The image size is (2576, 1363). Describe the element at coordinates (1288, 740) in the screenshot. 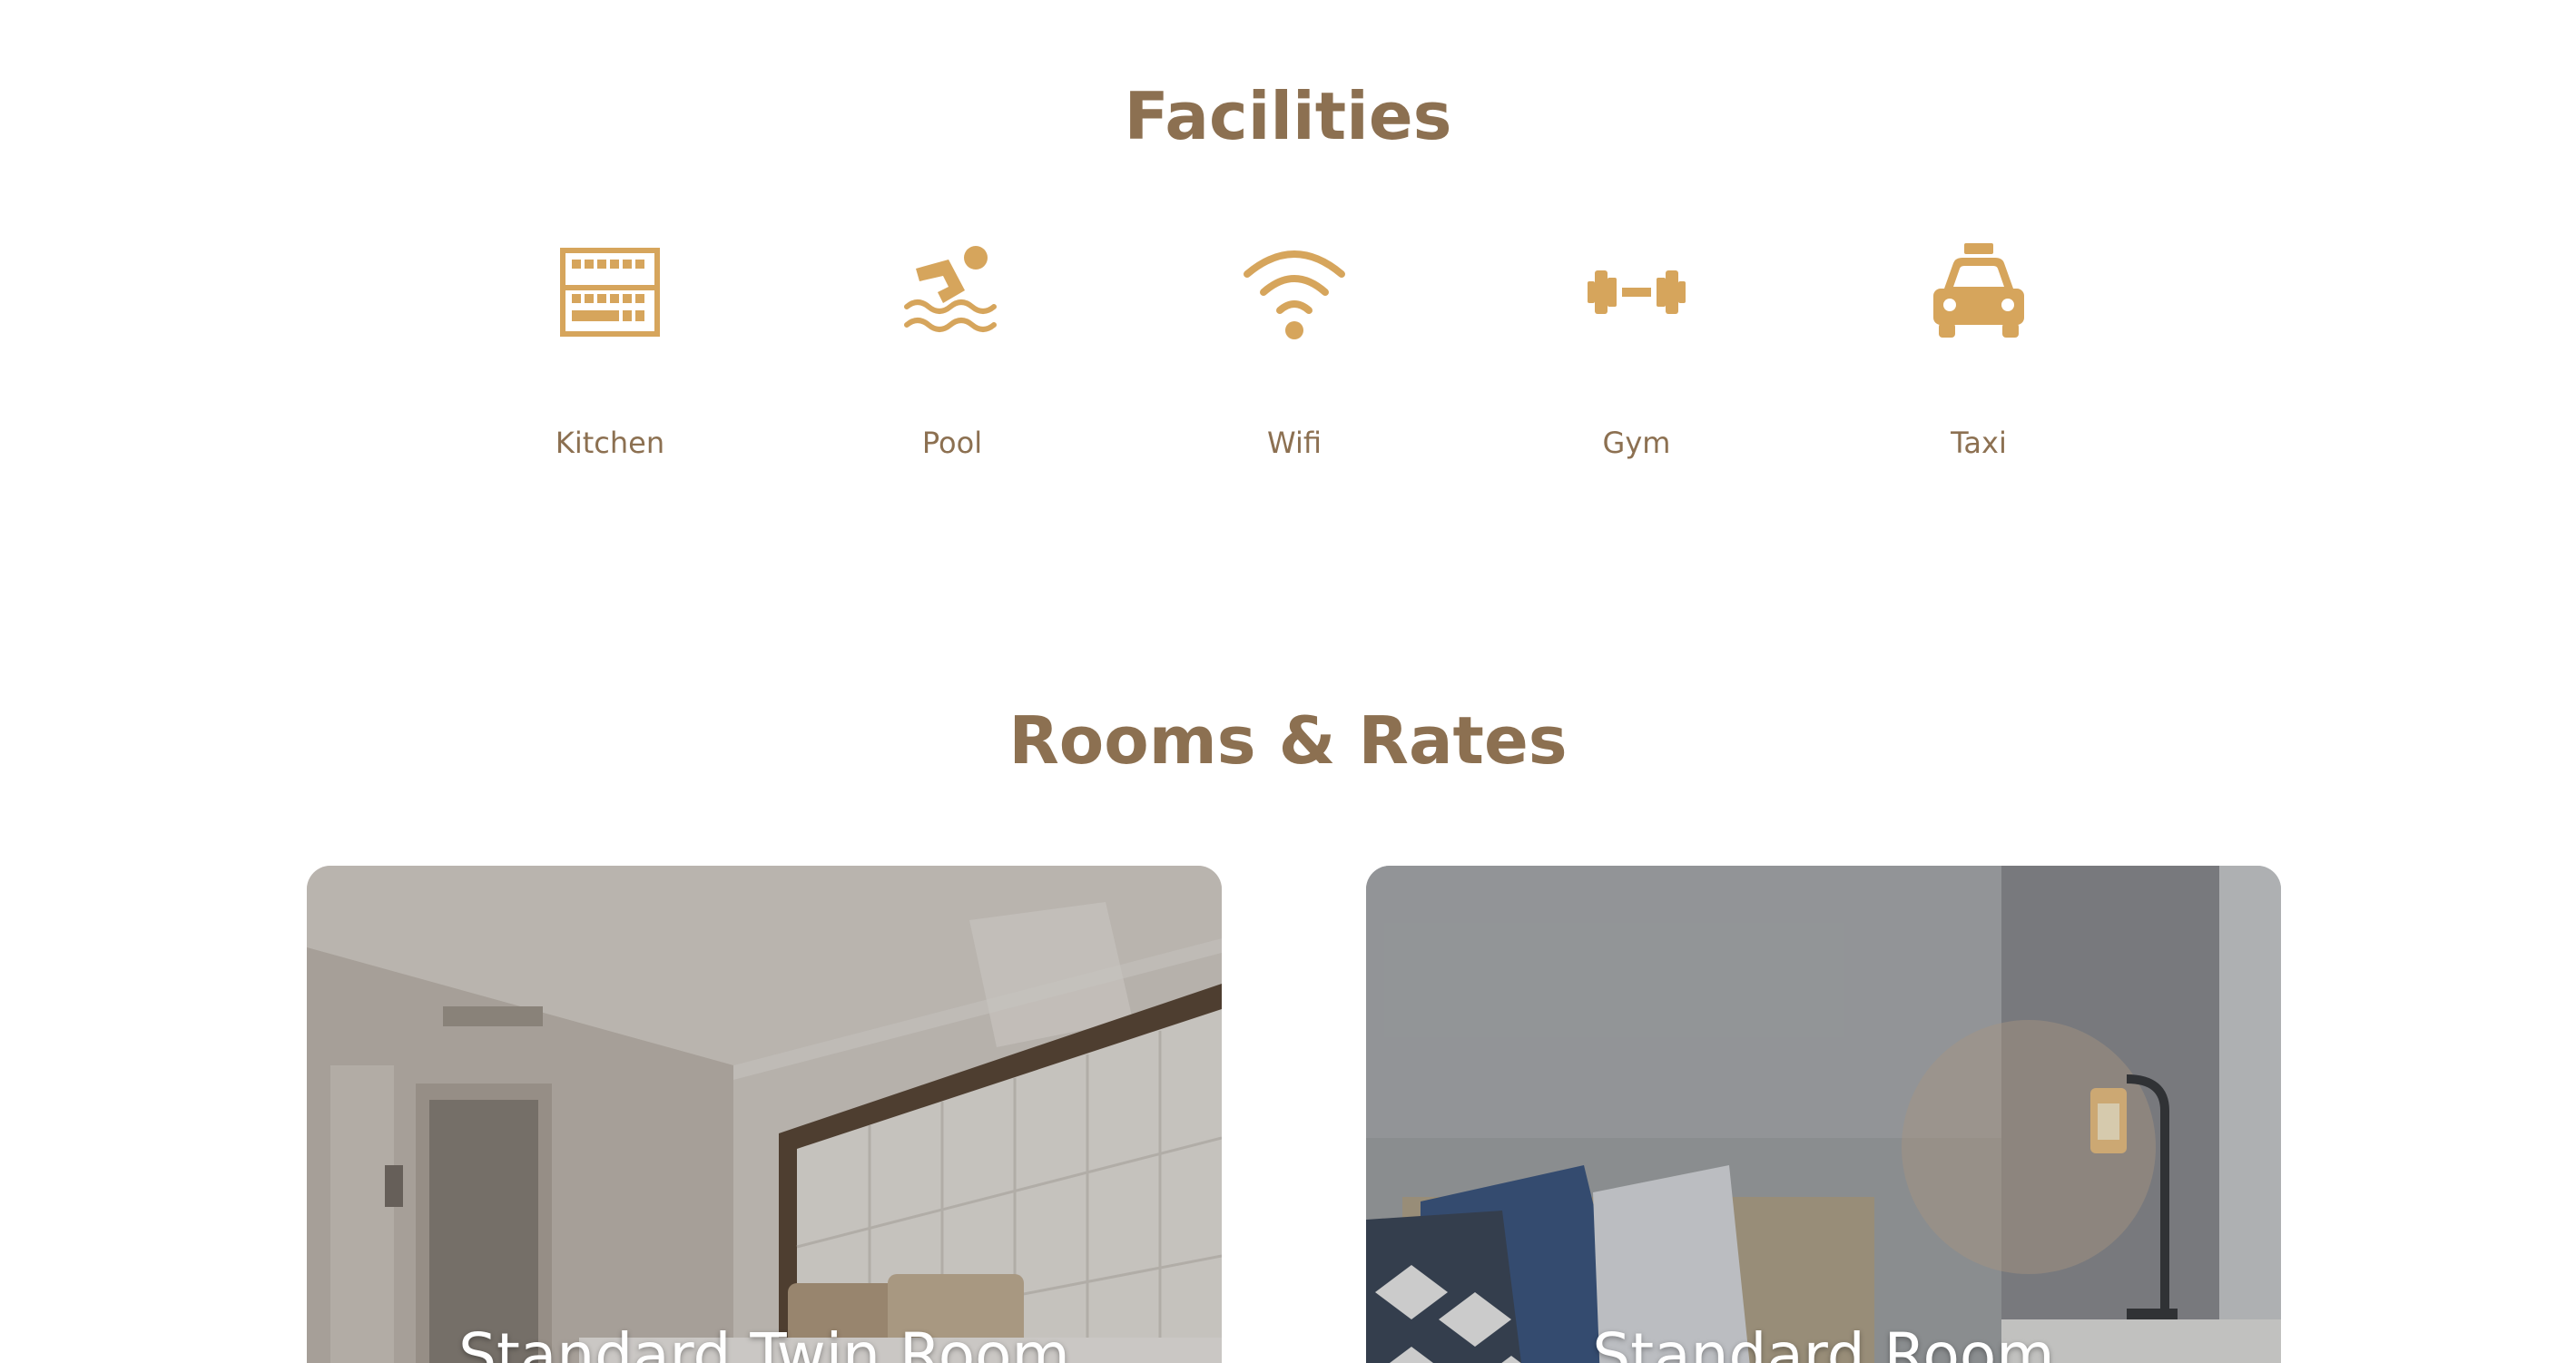

I see `rooms-rates-title: Rooms & Rates` at that location.